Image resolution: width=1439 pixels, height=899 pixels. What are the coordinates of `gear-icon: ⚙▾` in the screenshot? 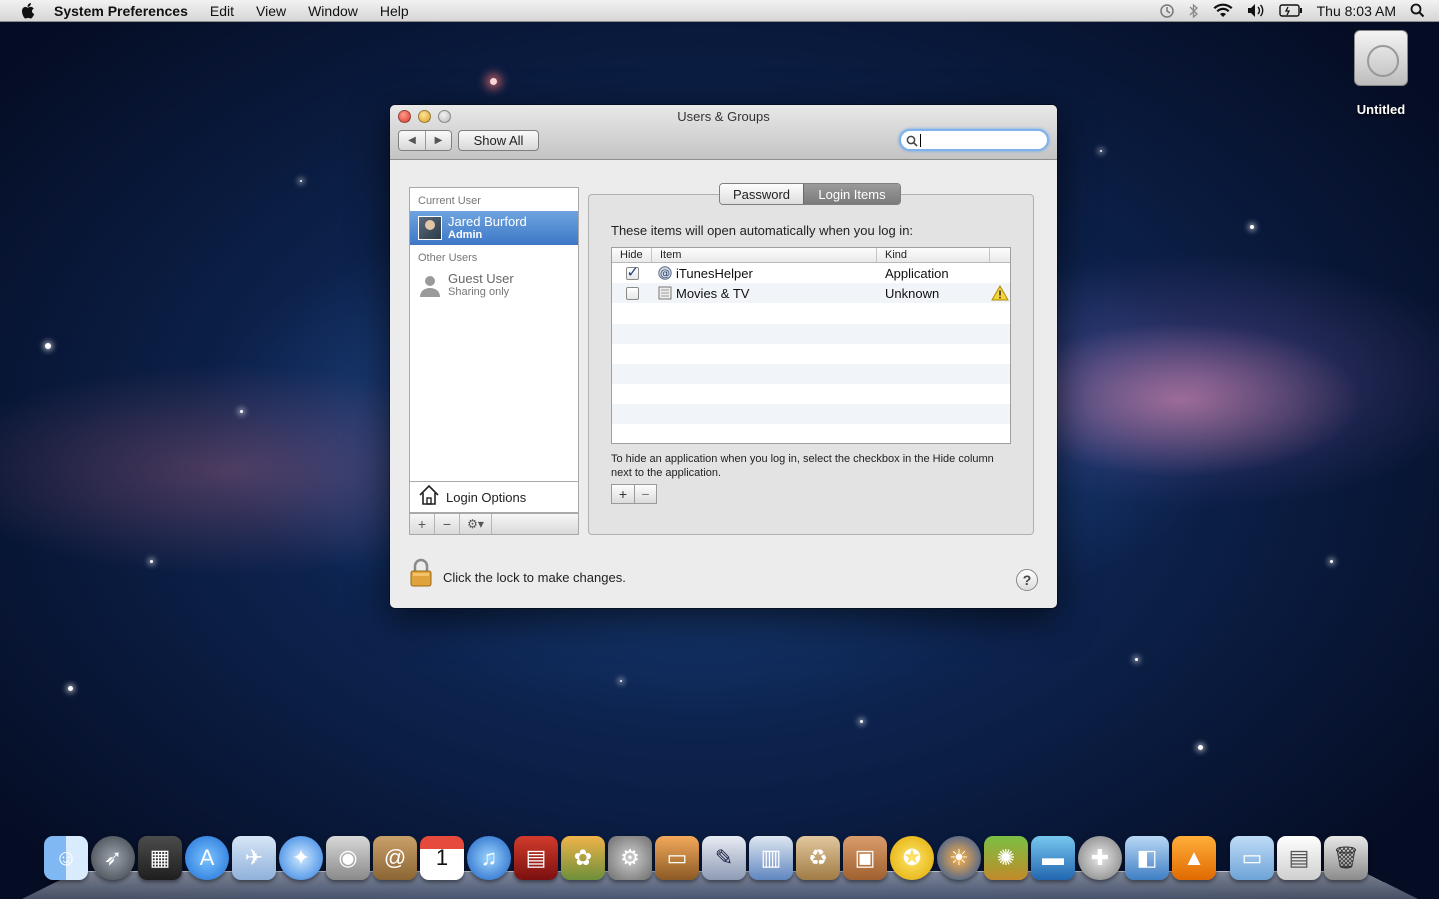 It's located at (476, 524).